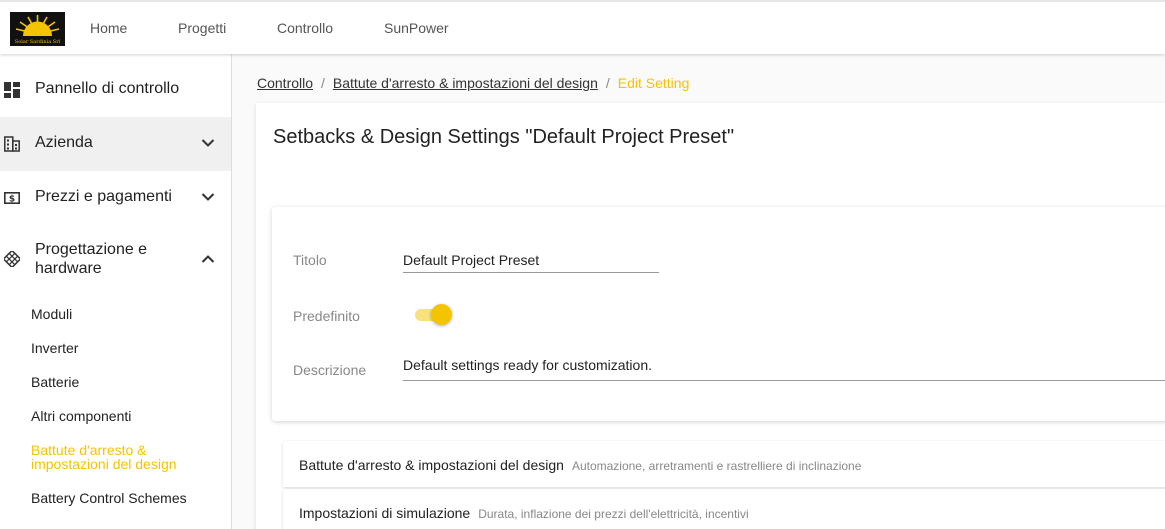  What do you see at coordinates (416, 28) in the screenshot?
I see `nav-sunpower: SunPower` at bounding box center [416, 28].